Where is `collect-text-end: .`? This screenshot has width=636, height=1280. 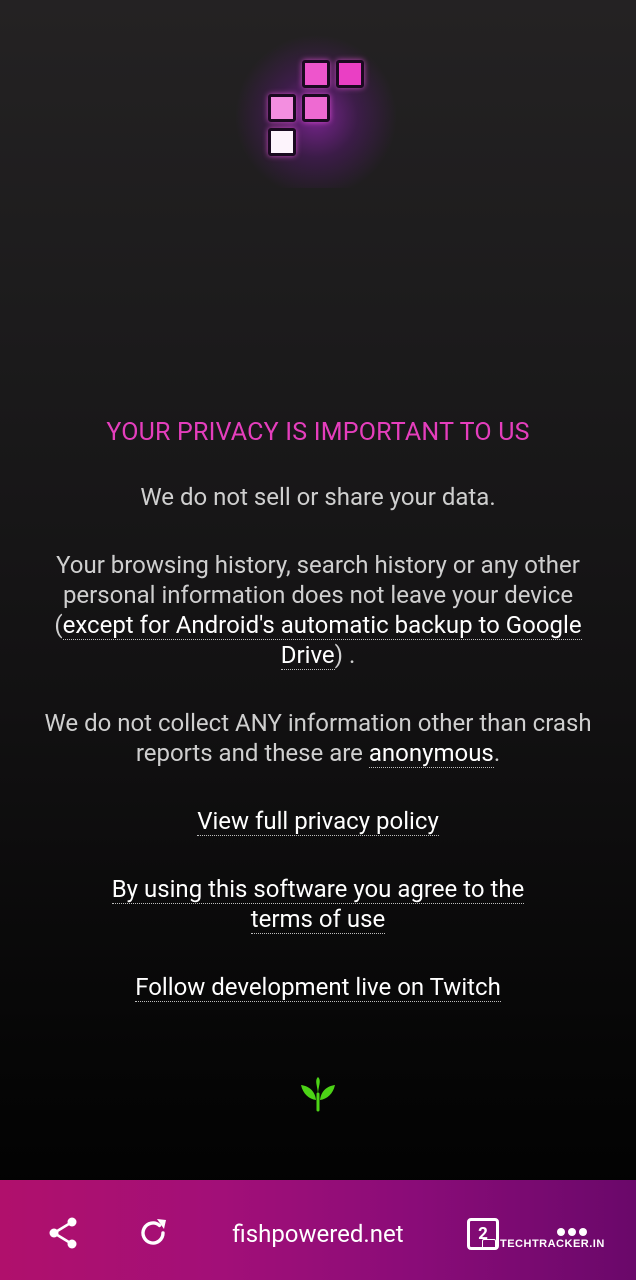
collect-text-end: . is located at coordinates (497, 753).